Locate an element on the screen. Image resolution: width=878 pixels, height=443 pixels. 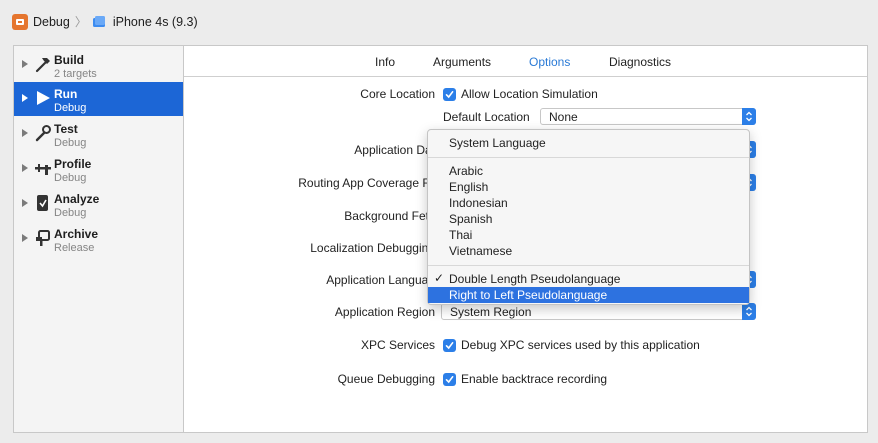
menu-item-spanish: Spanish is located at coordinates (588, 219).